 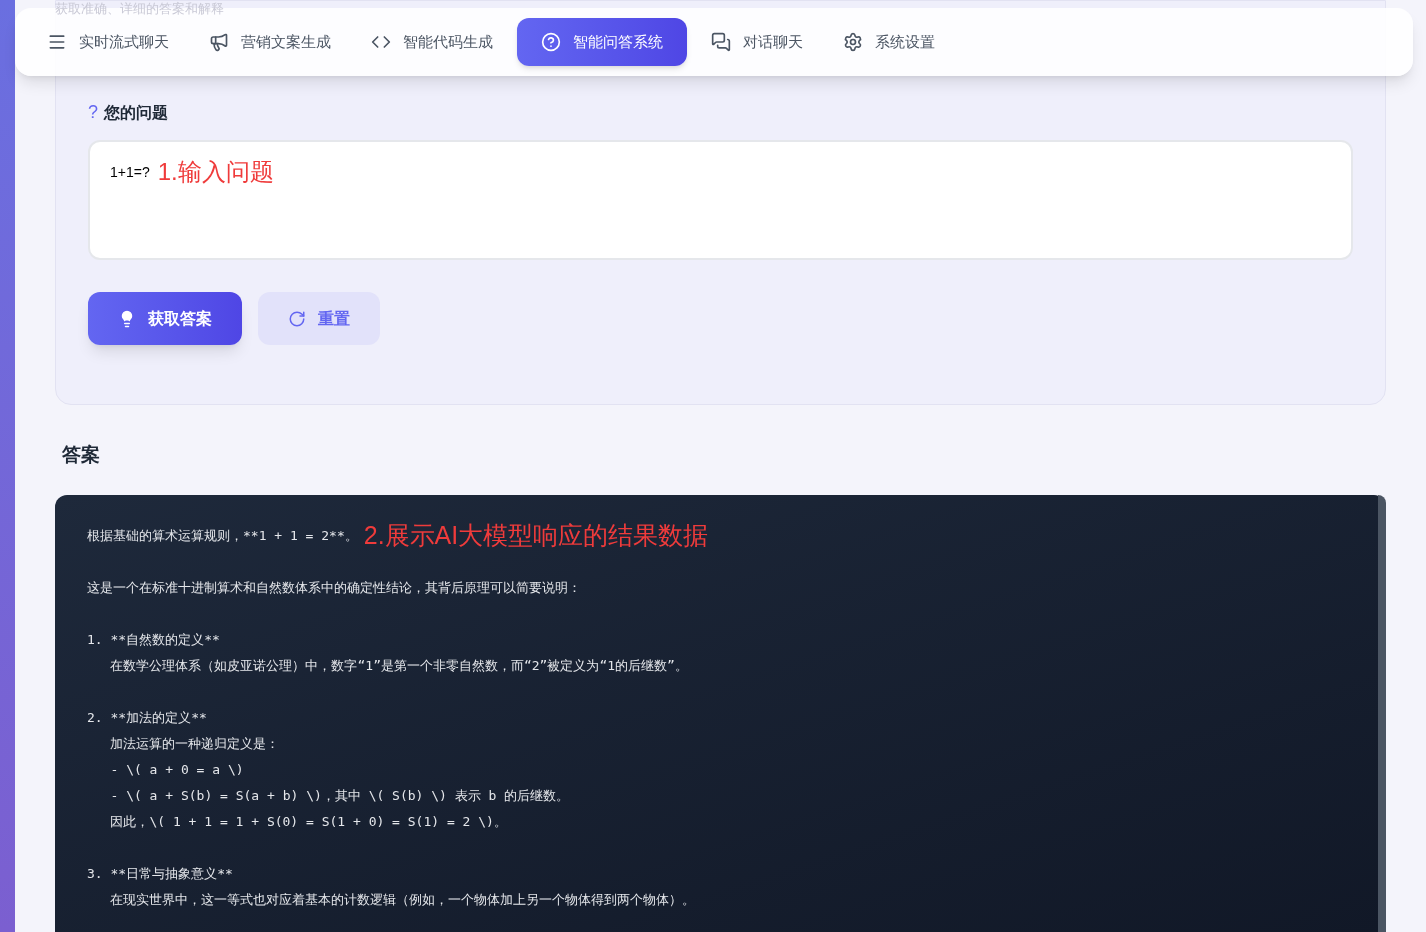 I want to click on menu-icon, so click(x=57, y=42).